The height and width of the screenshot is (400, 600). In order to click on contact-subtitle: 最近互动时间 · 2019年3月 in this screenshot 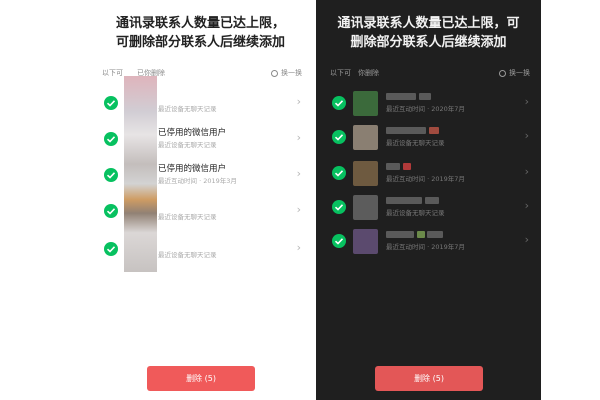, I will do `click(197, 181)`.